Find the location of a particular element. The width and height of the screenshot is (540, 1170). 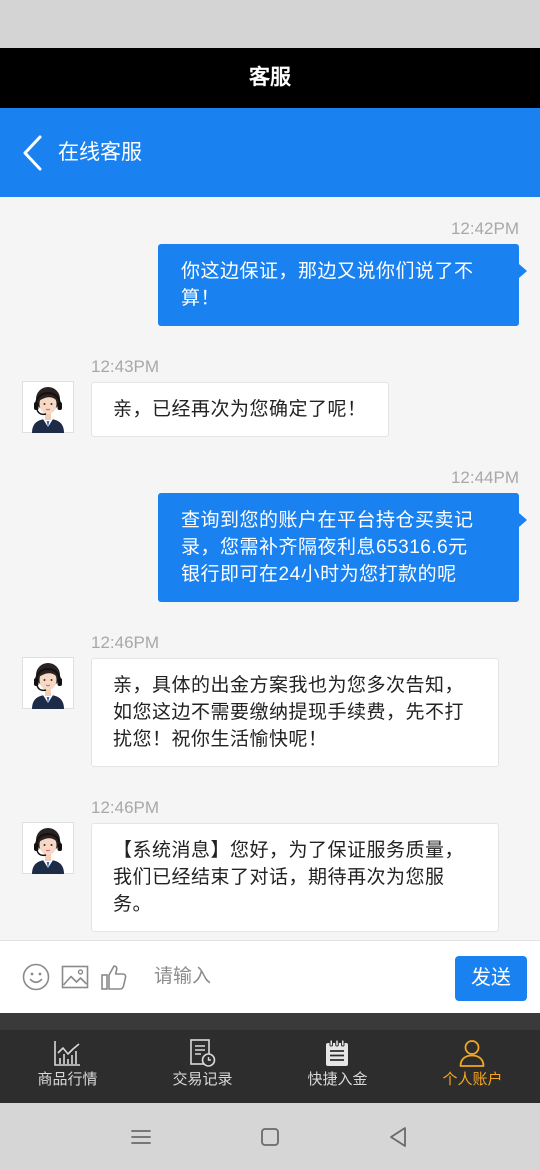

message-input is located at coordinates (295, 977).